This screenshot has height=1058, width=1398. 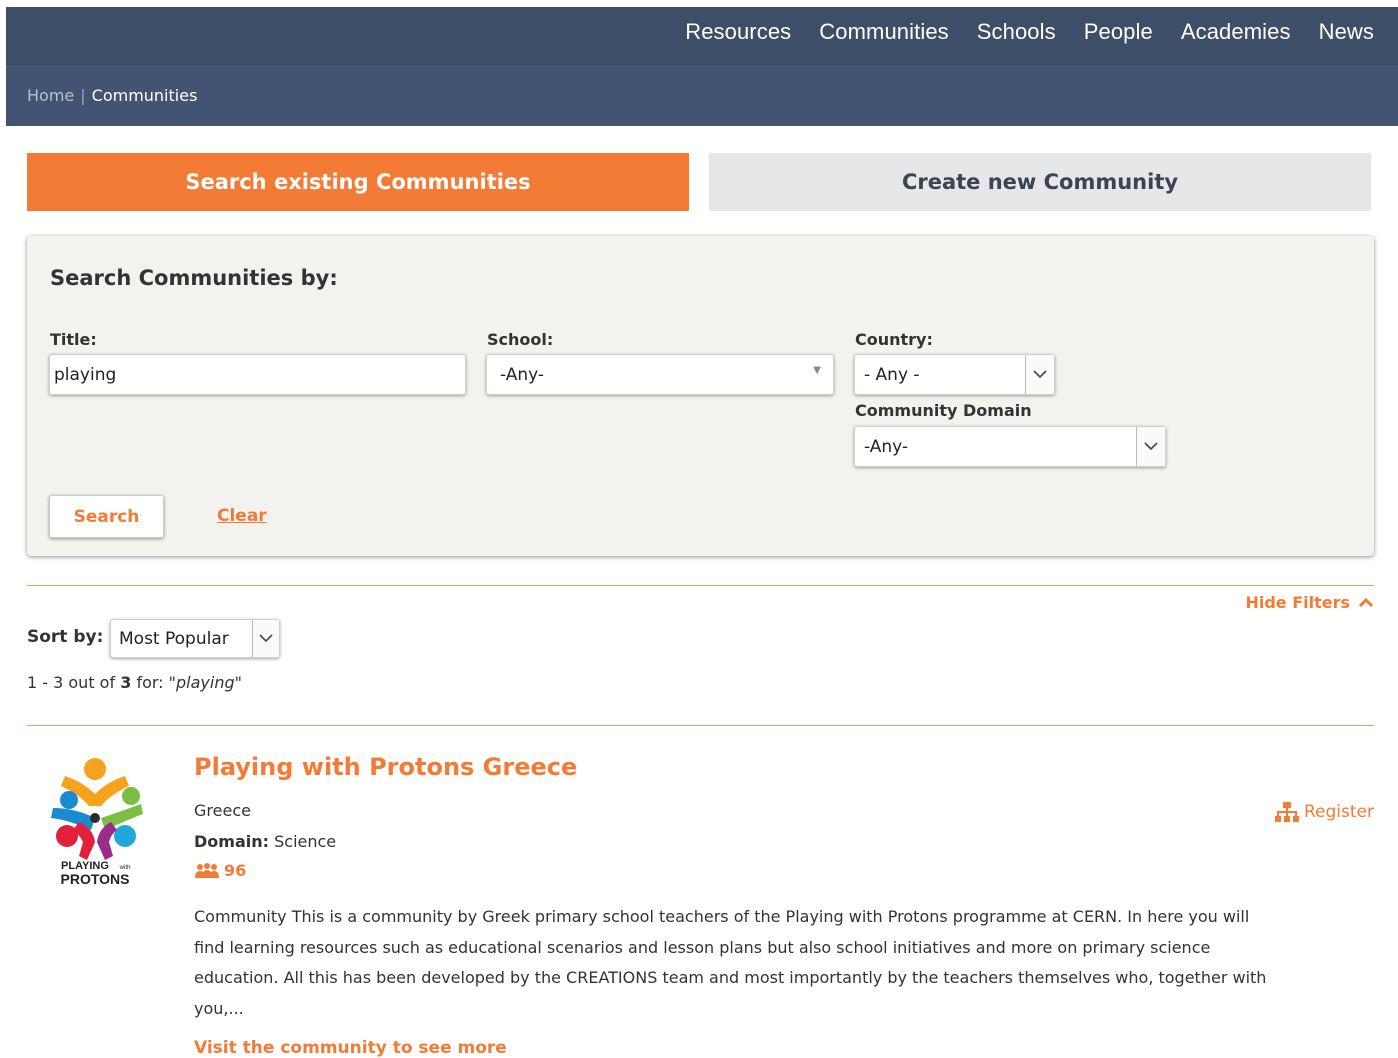 What do you see at coordinates (257, 374) in the screenshot?
I see `title-input: playing` at bounding box center [257, 374].